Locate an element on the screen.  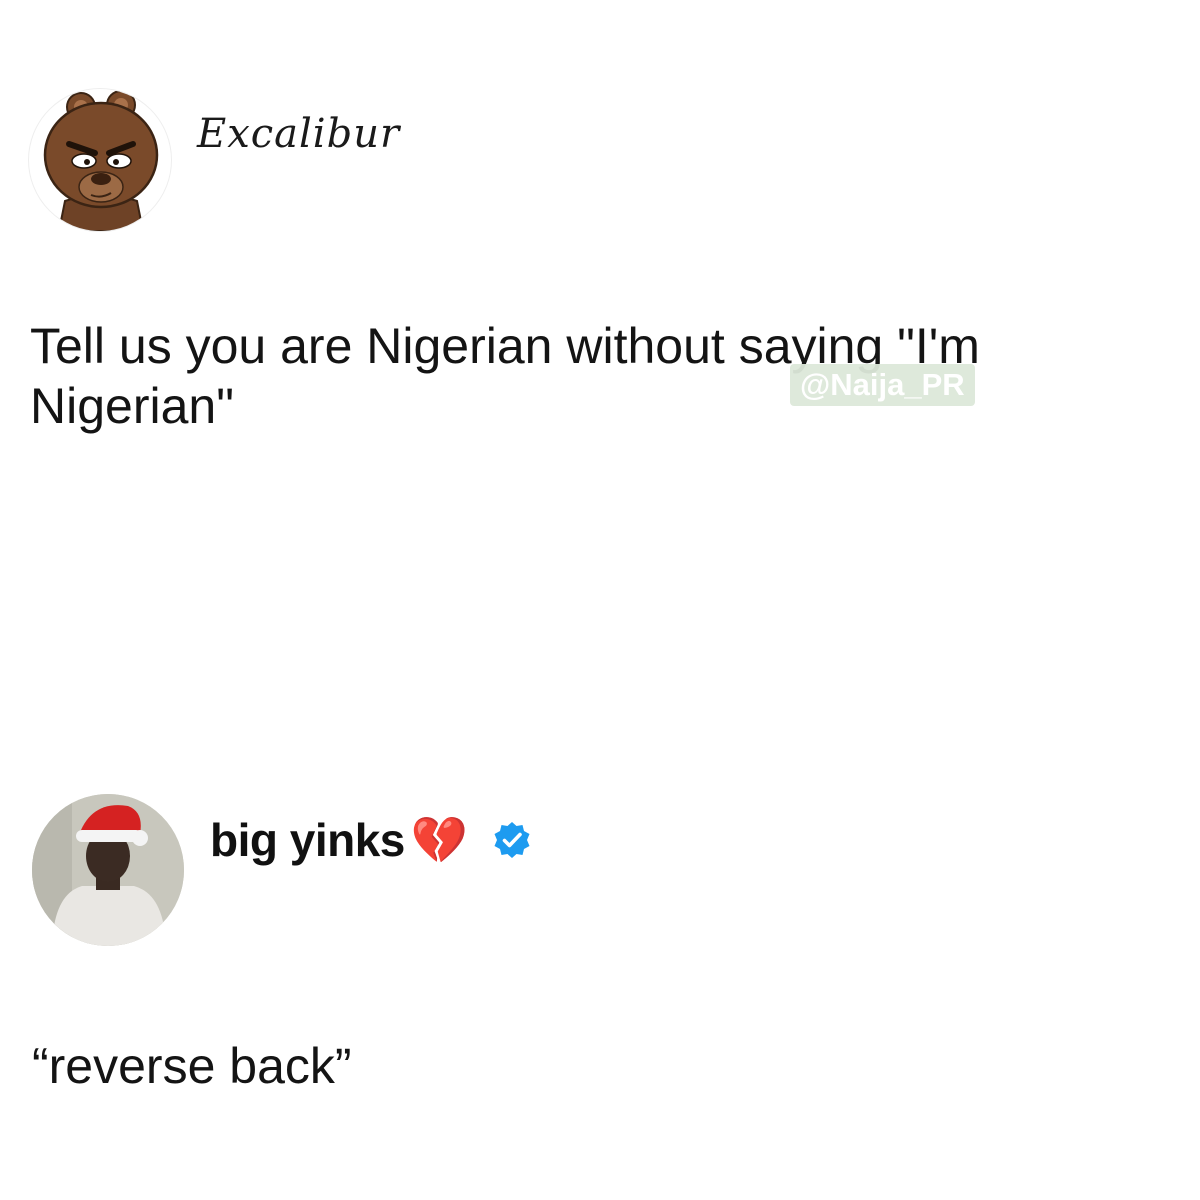
display-name: Excalibur is located at coordinates (298, 134).